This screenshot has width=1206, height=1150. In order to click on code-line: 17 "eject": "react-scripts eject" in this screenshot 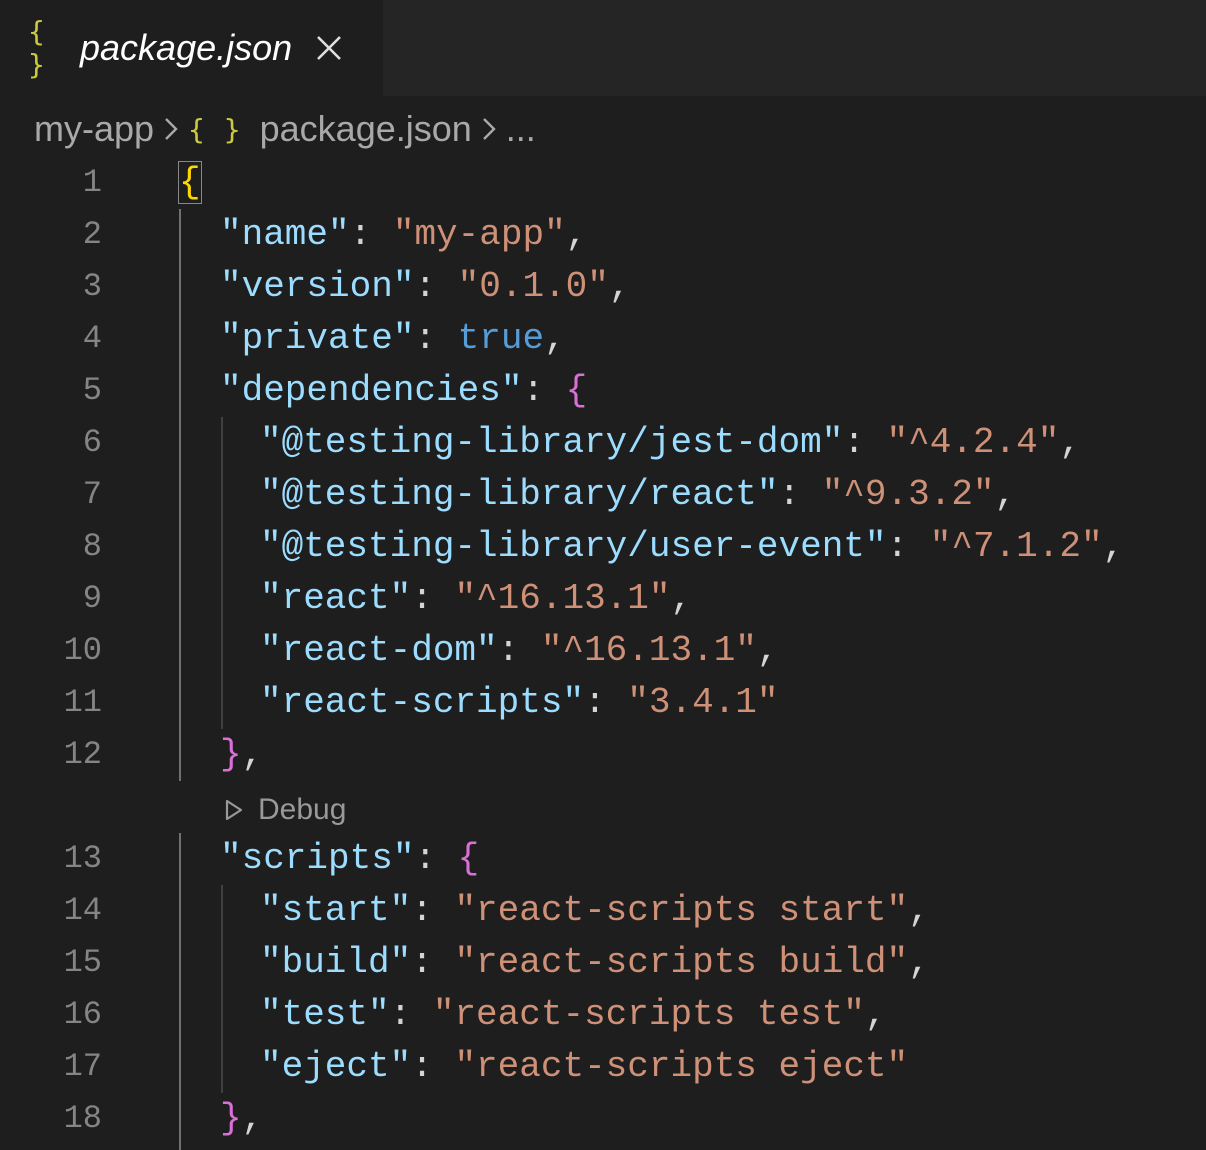, I will do `click(603, 1067)`.